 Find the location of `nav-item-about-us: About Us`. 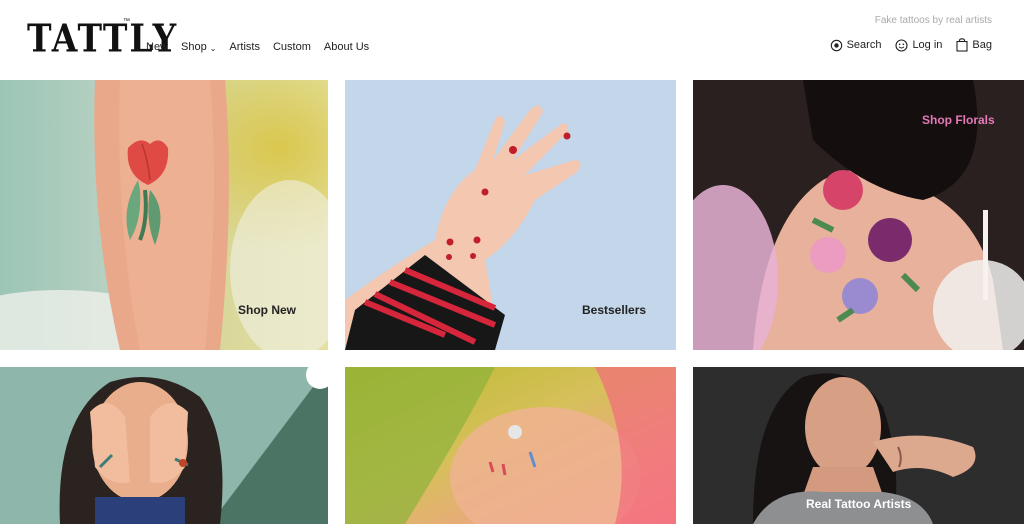

nav-item-about-us: About Us is located at coordinates (346, 47).